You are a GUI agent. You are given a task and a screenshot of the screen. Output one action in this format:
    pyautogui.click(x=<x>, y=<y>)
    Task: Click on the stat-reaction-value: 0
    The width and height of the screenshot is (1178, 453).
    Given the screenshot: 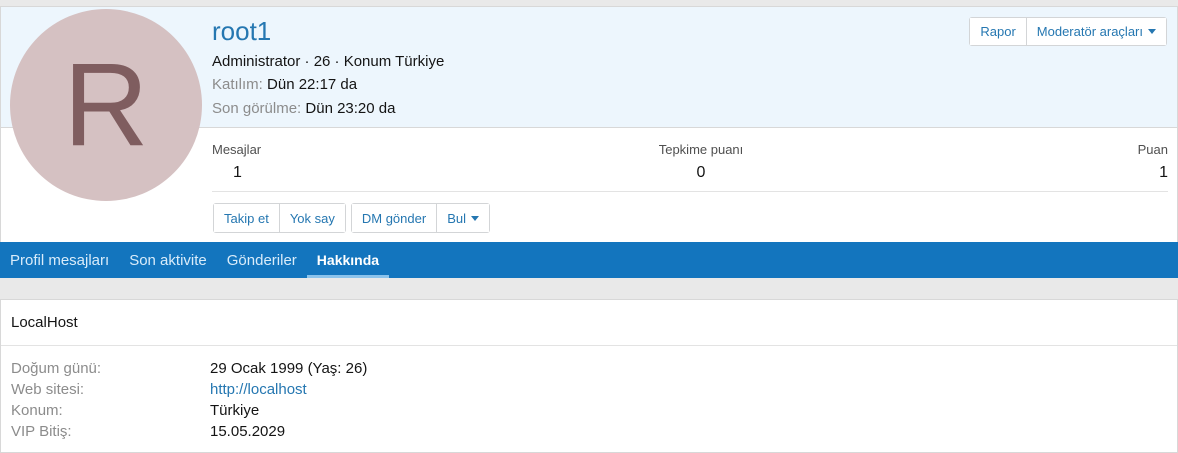 What is the action you would take?
    pyautogui.click(x=701, y=172)
    